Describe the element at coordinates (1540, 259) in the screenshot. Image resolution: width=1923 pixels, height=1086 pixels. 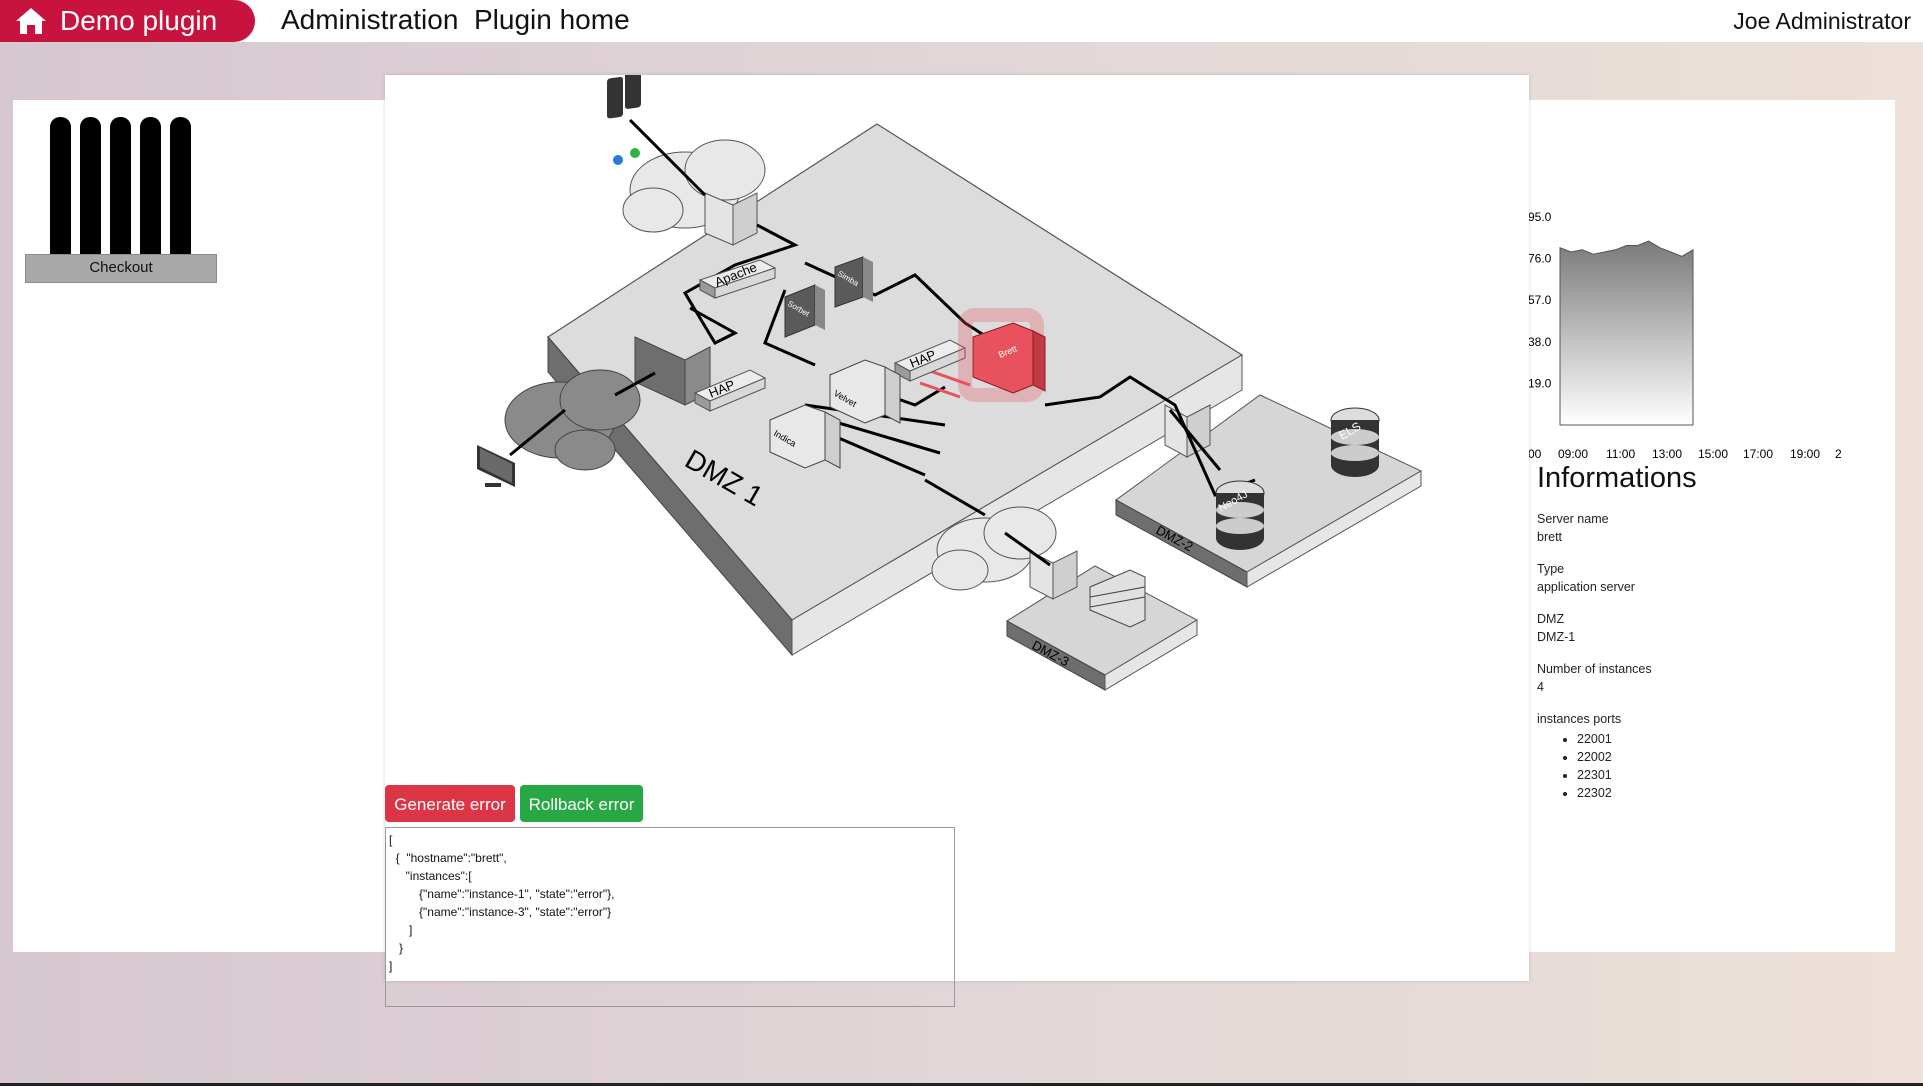
I see `y-tick-label: 76.0` at that location.